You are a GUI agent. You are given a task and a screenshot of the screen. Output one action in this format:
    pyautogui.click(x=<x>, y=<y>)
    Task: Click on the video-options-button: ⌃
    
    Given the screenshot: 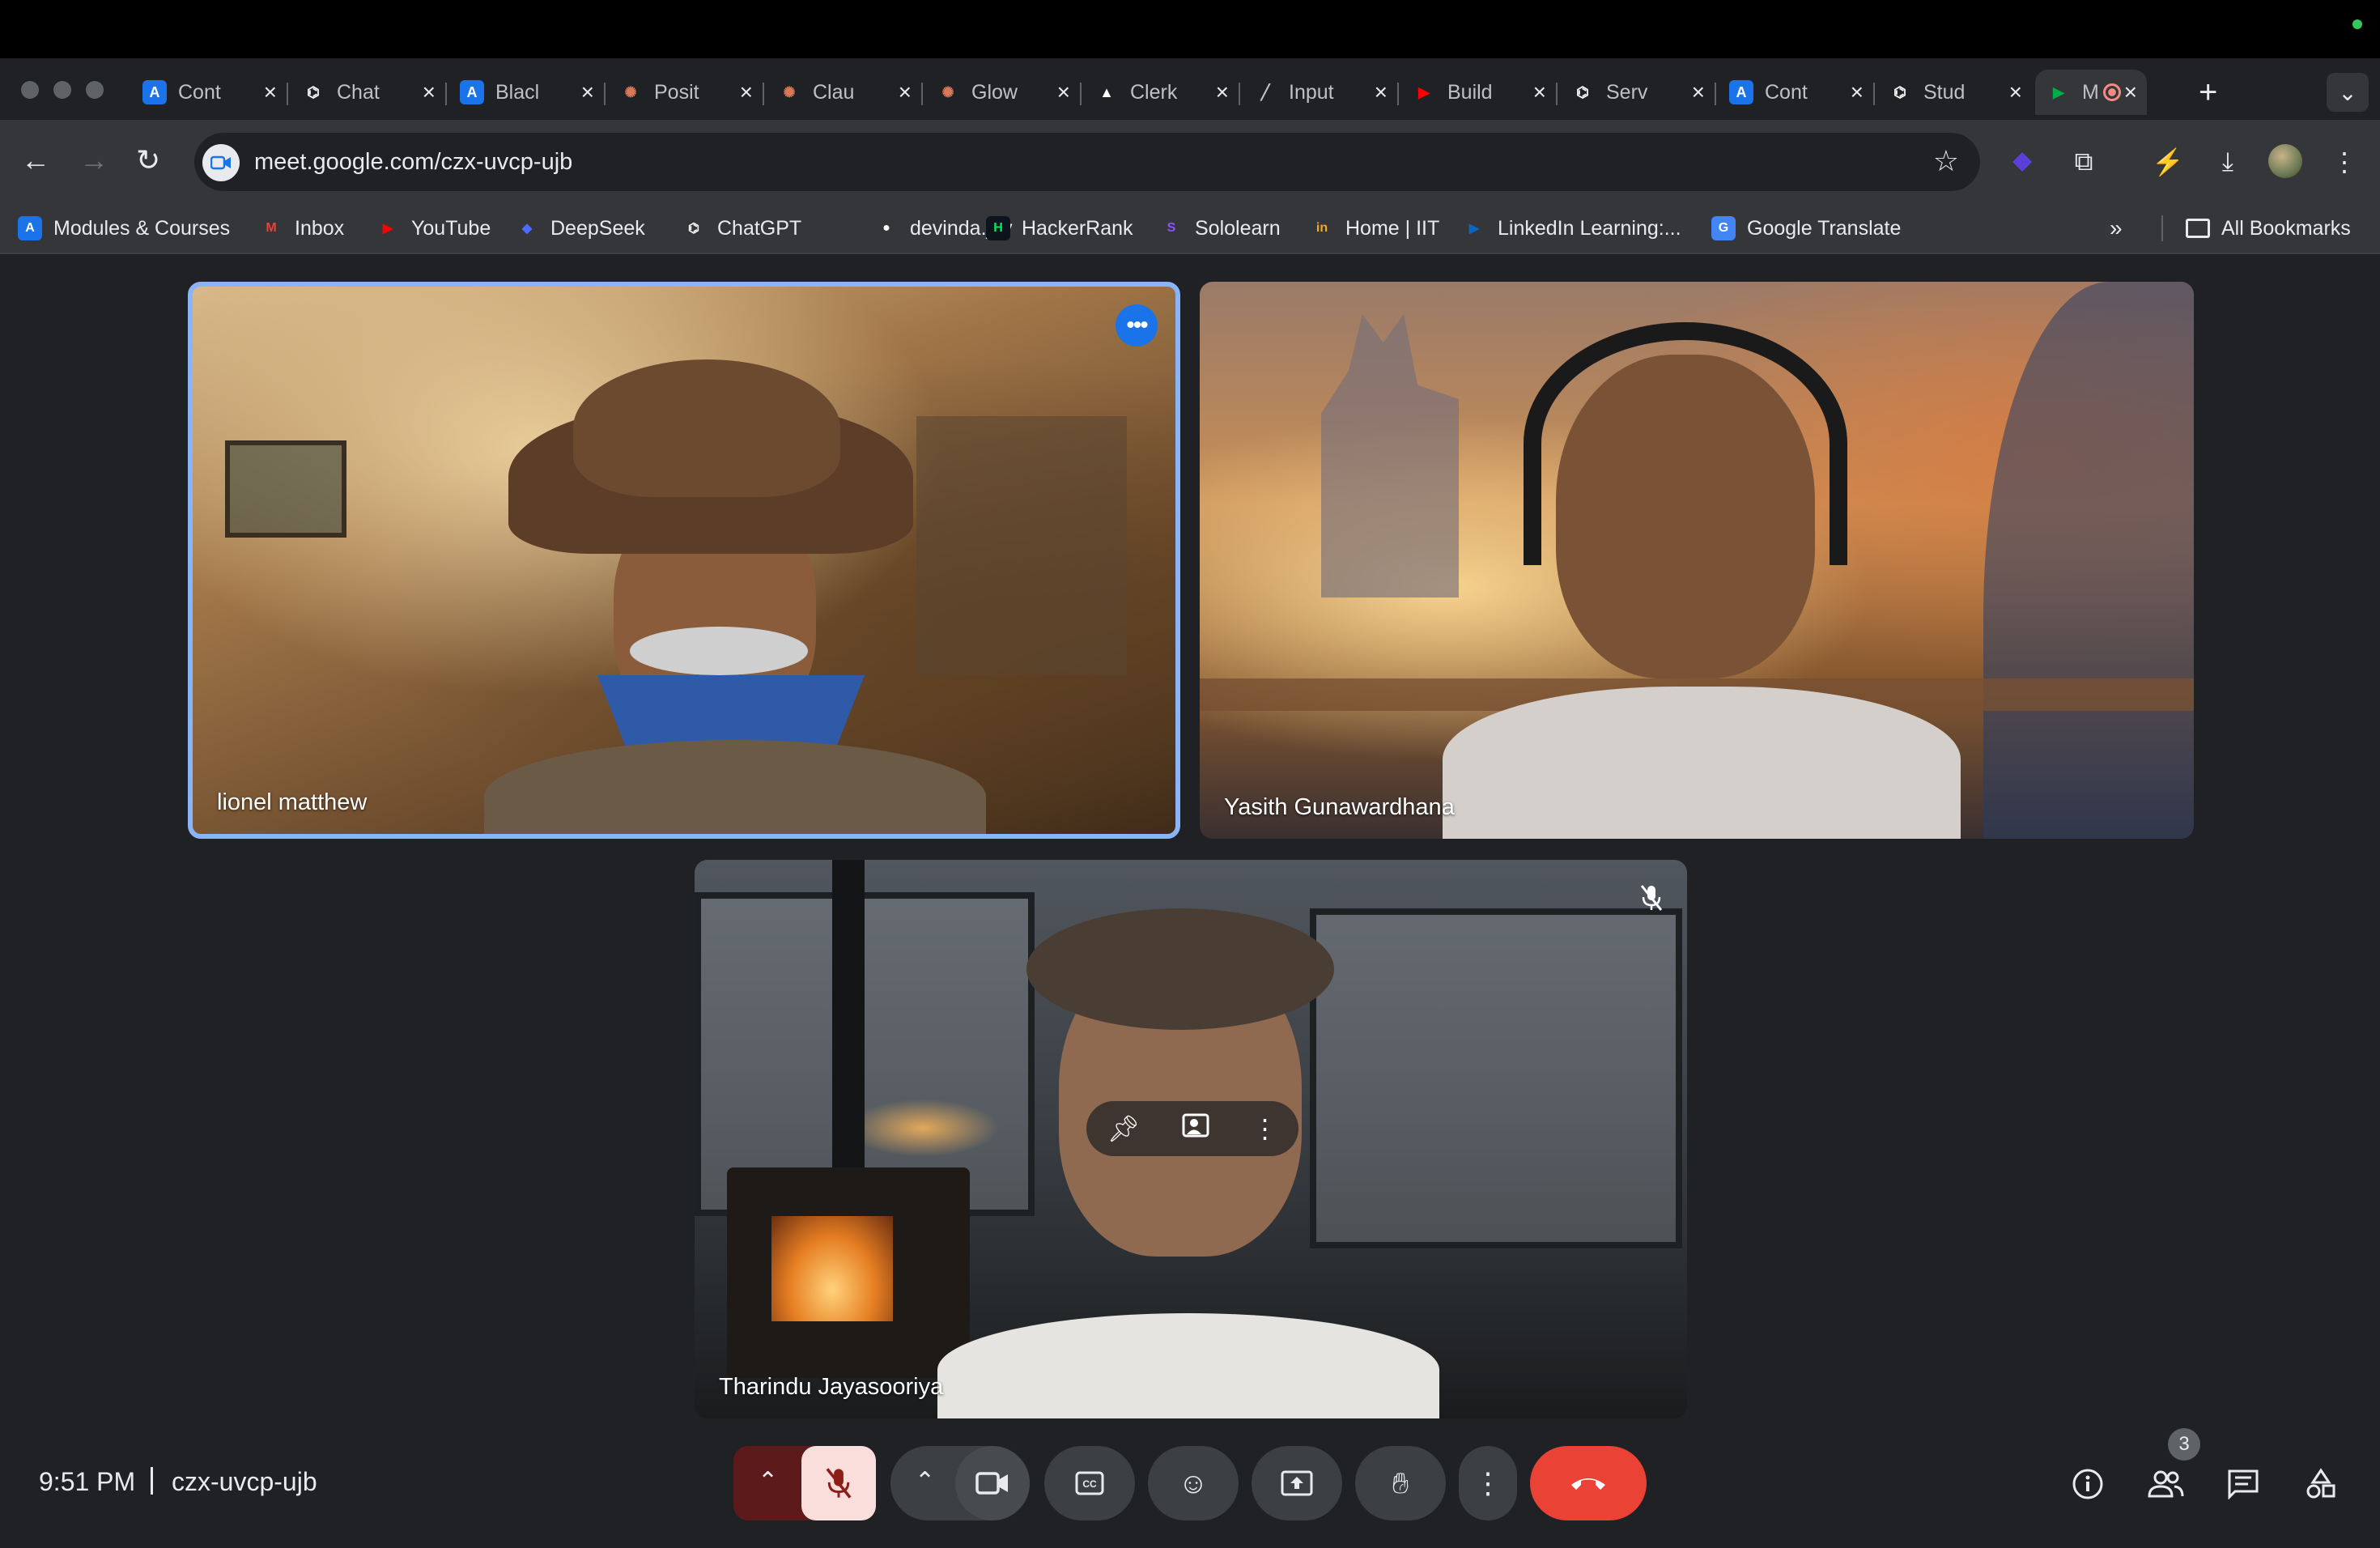 What is the action you would take?
    pyautogui.click(x=925, y=1481)
    